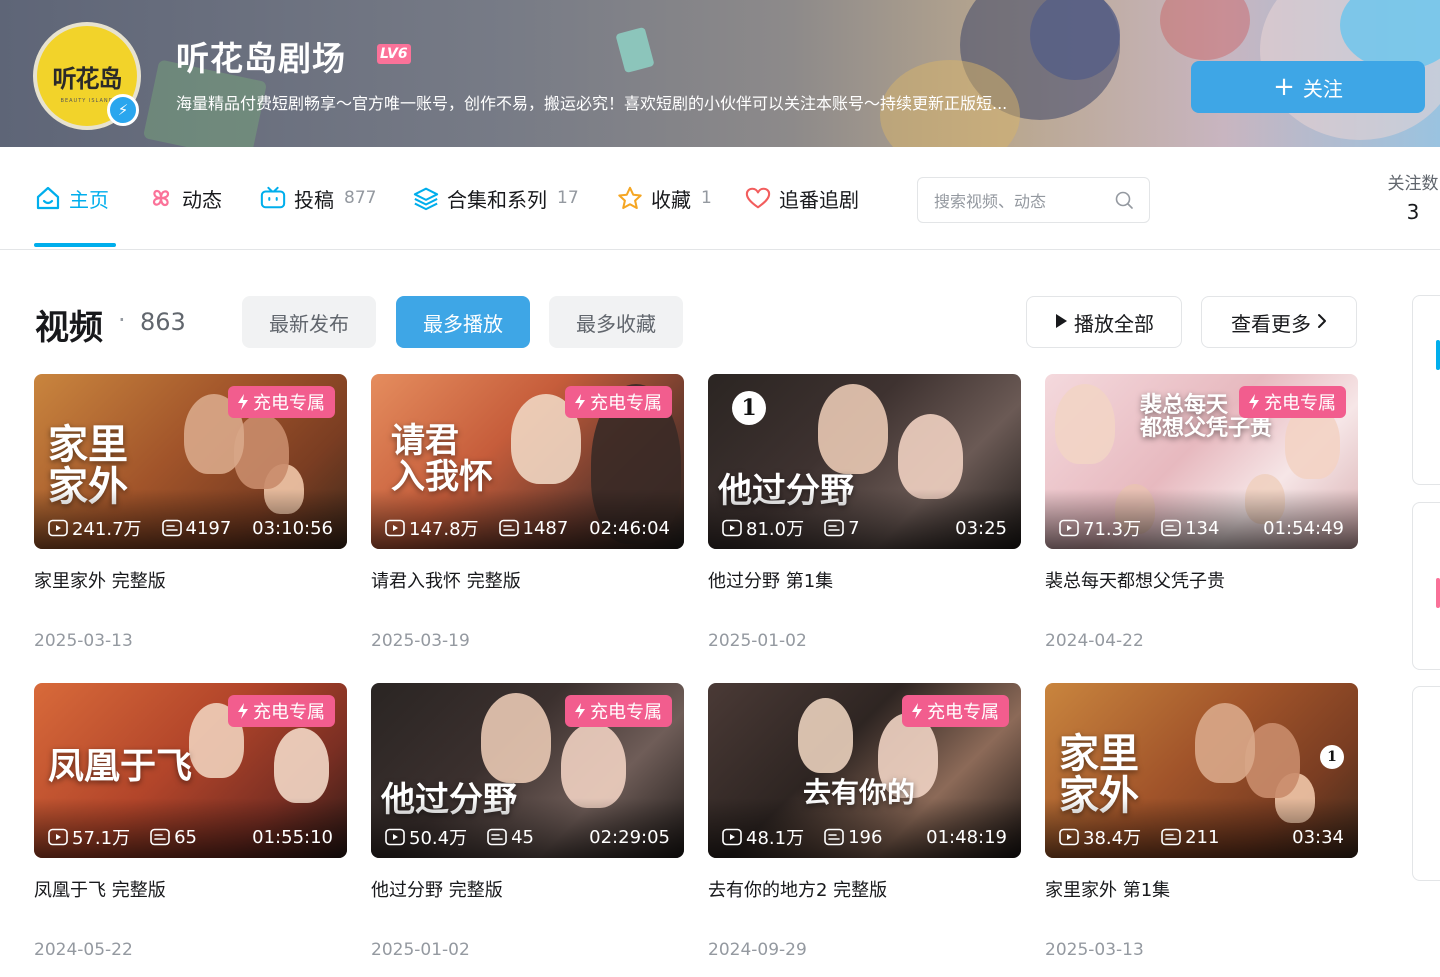 The height and width of the screenshot is (977, 1440). What do you see at coordinates (664, 198) in the screenshot?
I see `tab-favorites: 收藏 1` at bounding box center [664, 198].